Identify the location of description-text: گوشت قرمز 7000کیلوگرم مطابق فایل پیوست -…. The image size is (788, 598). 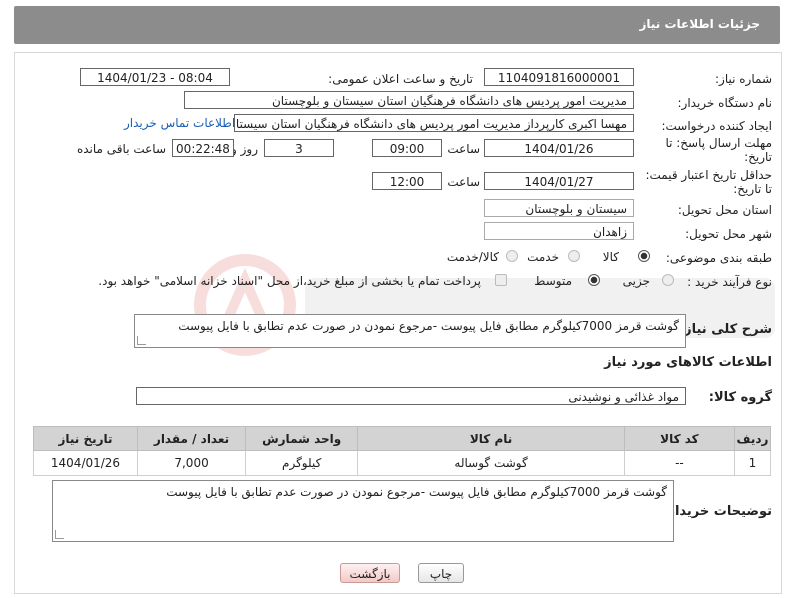
(428, 326).